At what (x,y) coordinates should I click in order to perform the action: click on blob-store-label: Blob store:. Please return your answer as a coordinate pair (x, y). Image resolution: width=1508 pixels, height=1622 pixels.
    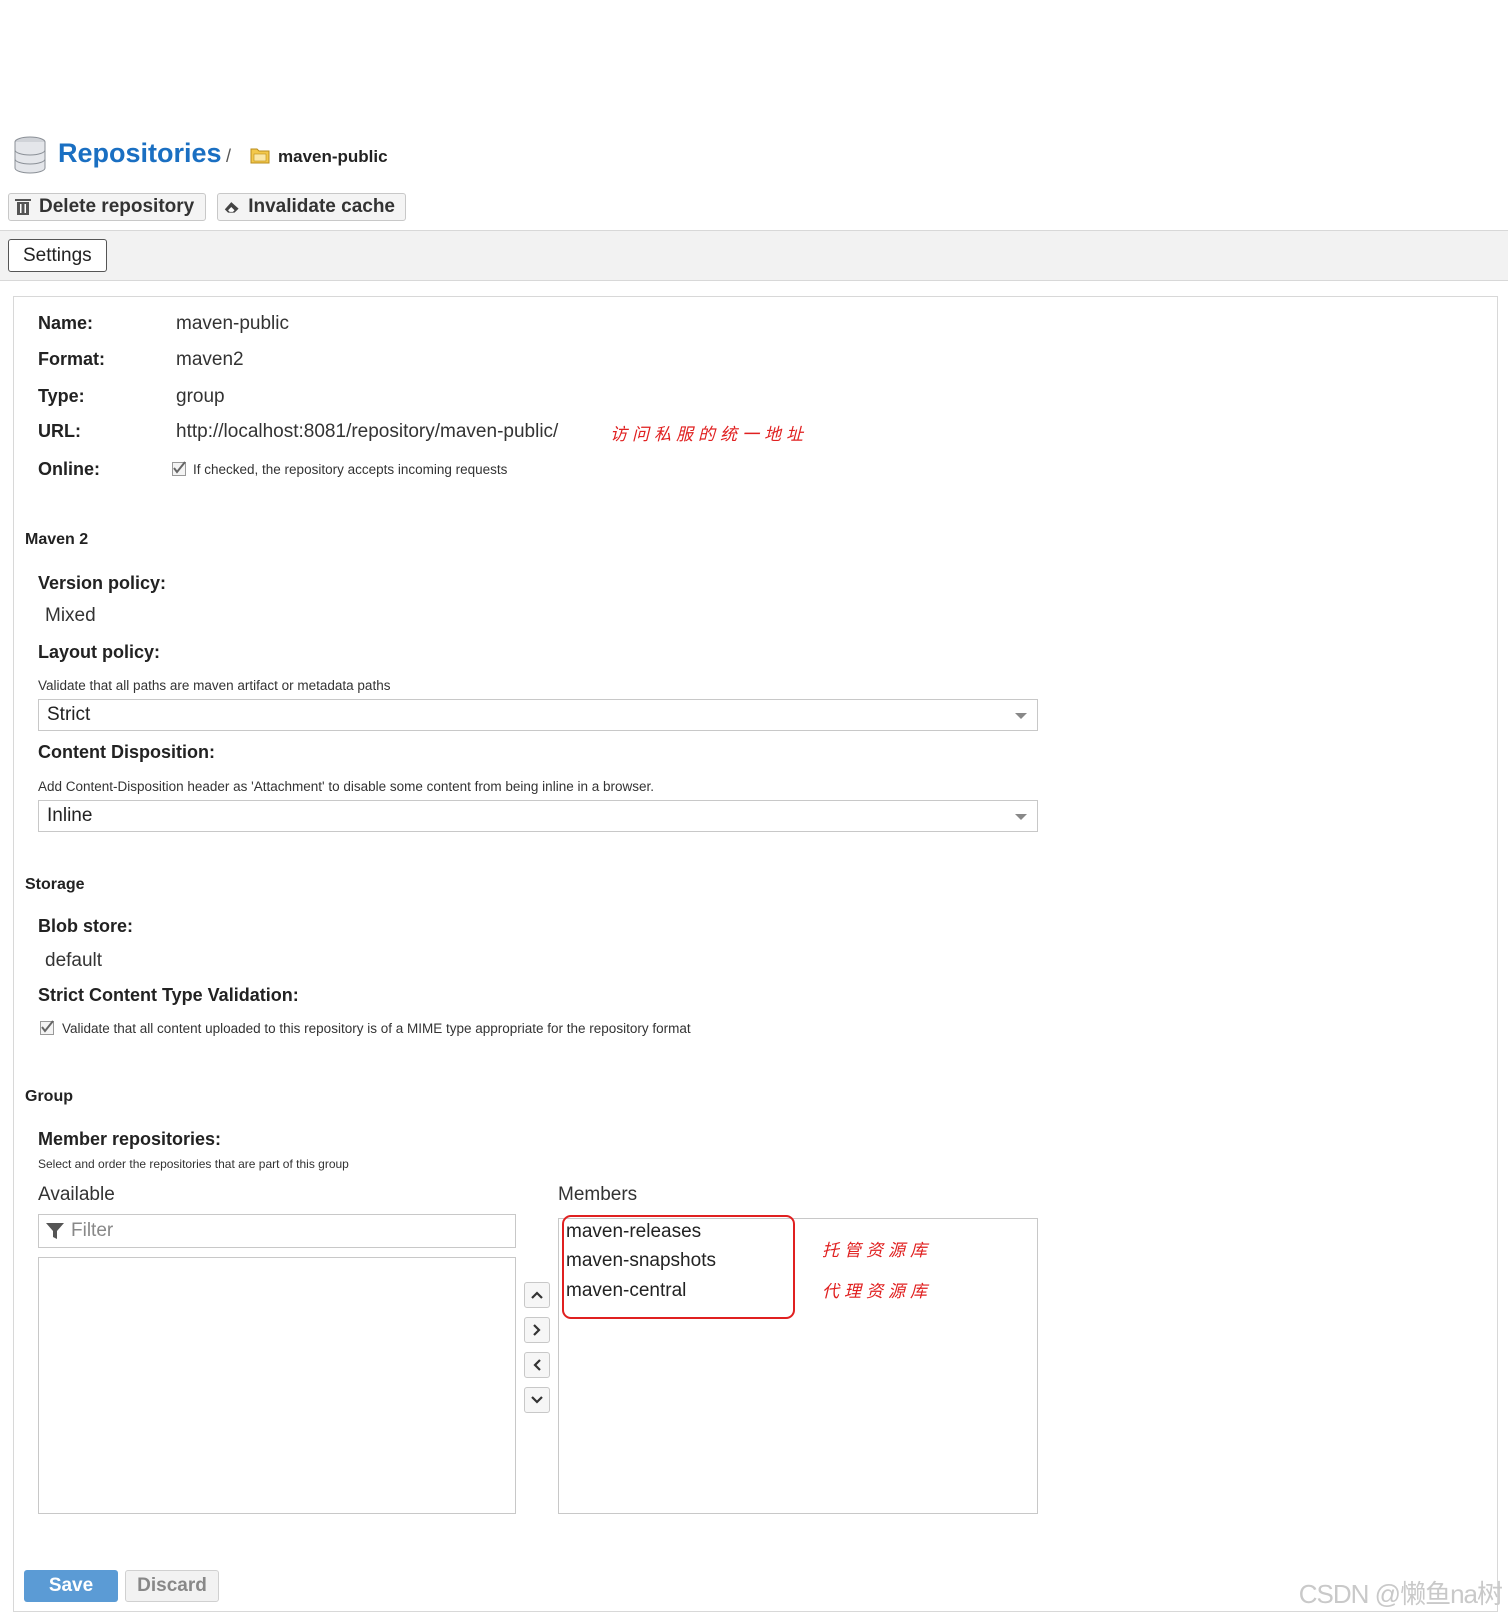
    Looking at the image, I should click on (86, 926).